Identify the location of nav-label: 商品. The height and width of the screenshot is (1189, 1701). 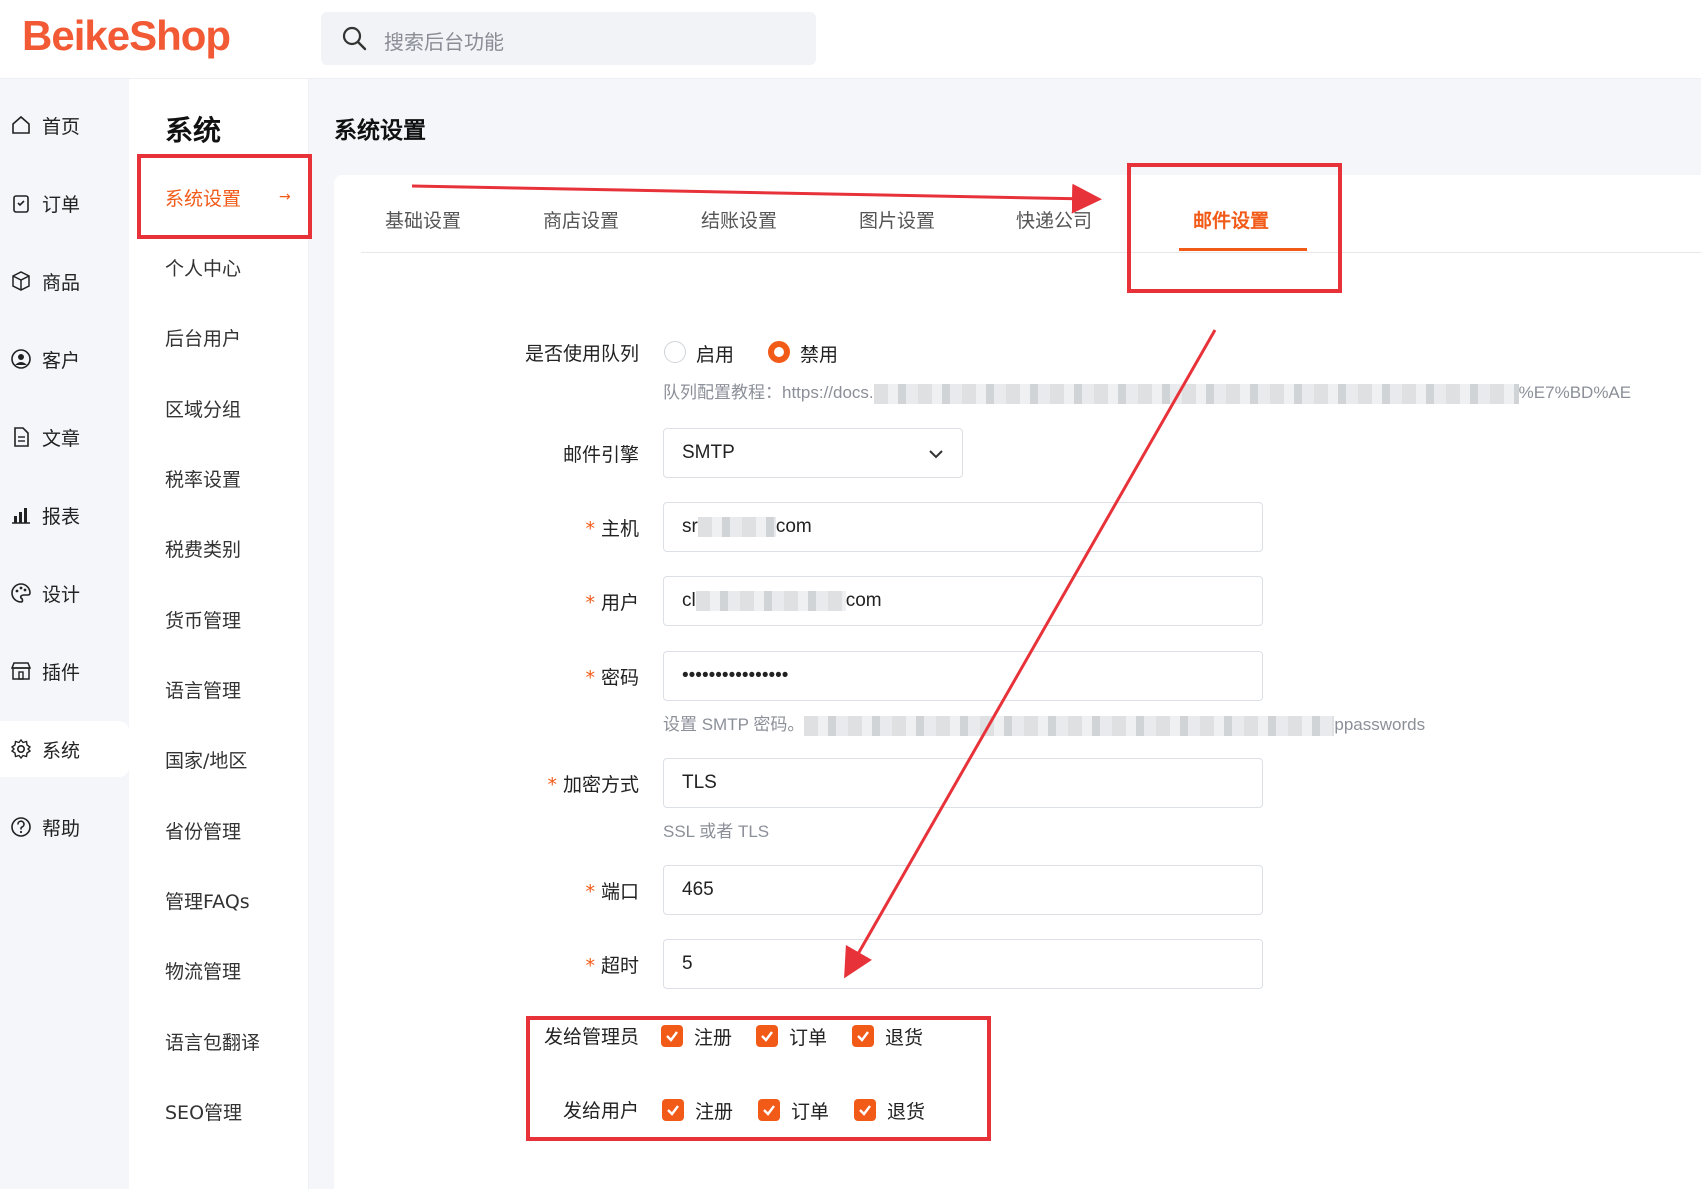
(61, 282).